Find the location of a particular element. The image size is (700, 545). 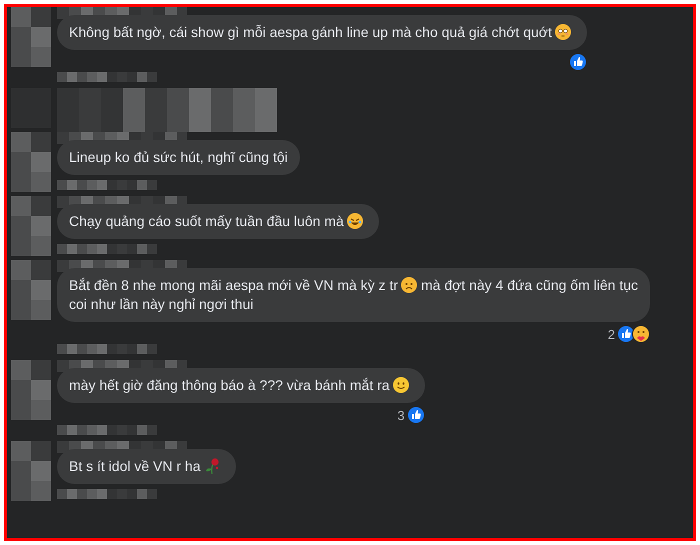

comment-text: Bt s ít idol về VN r ha is located at coordinates (134, 466).